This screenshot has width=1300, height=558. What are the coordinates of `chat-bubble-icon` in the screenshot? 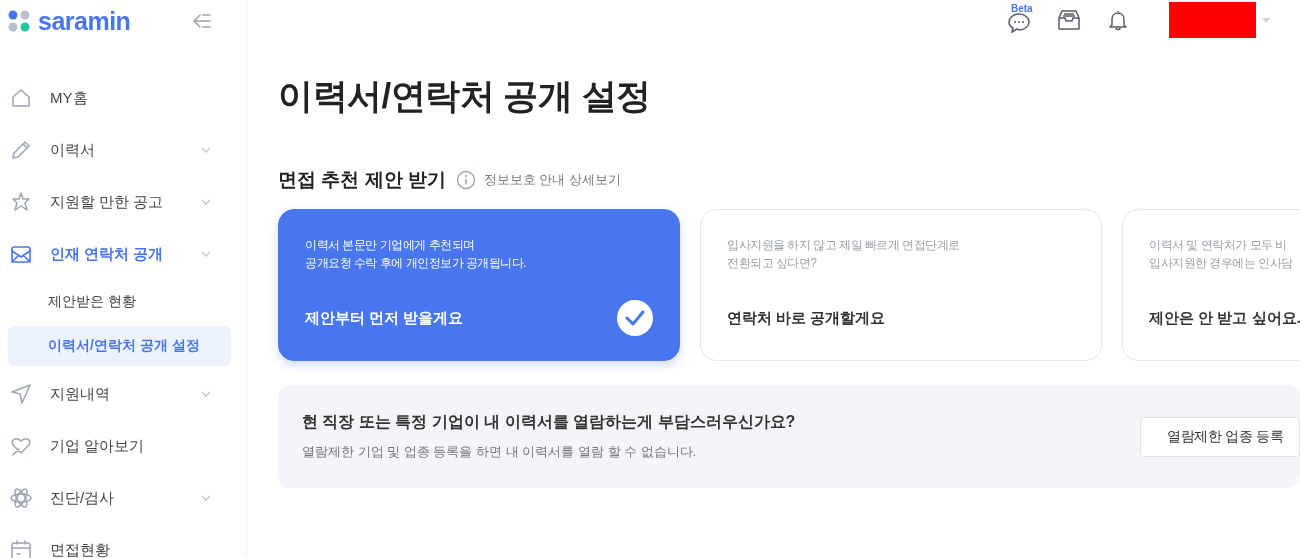 It's located at (1019, 22).